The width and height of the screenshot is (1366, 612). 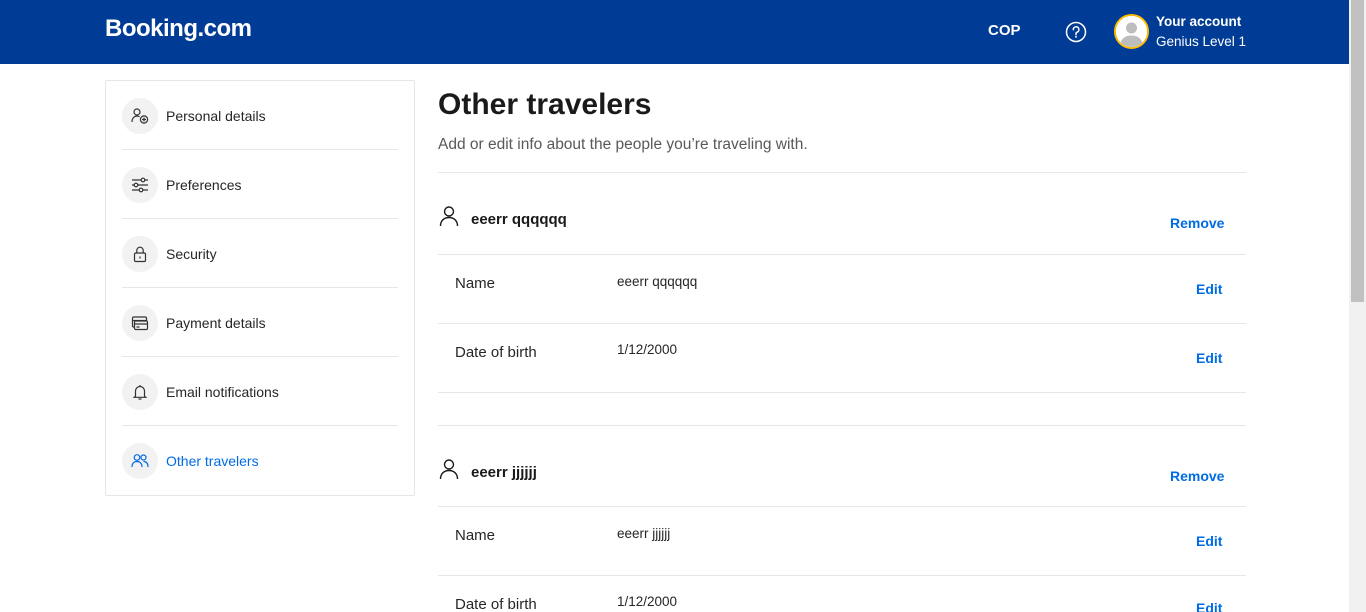 I want to click on genius-level: Genius Level 1, so click(x=1201, y=41).